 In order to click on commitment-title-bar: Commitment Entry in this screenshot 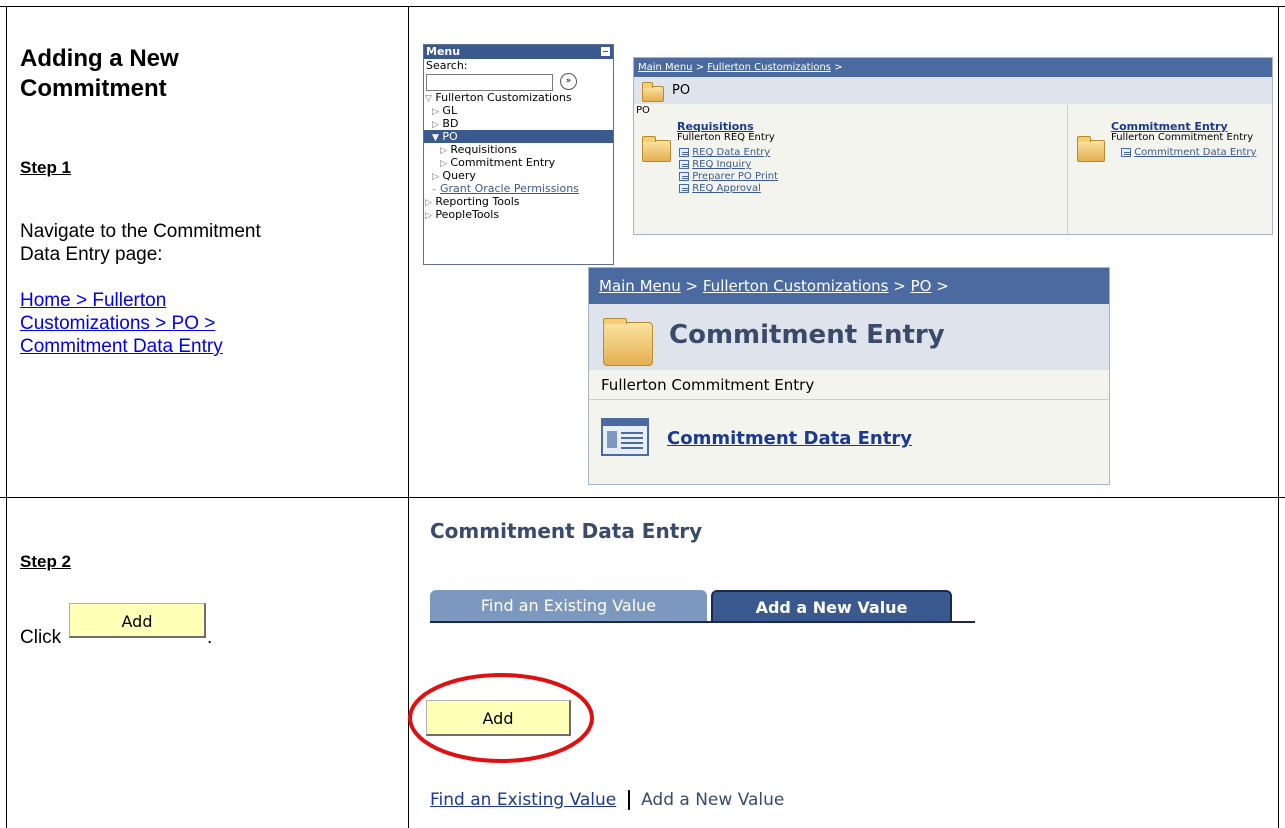, I will do `click(849, 337)`.